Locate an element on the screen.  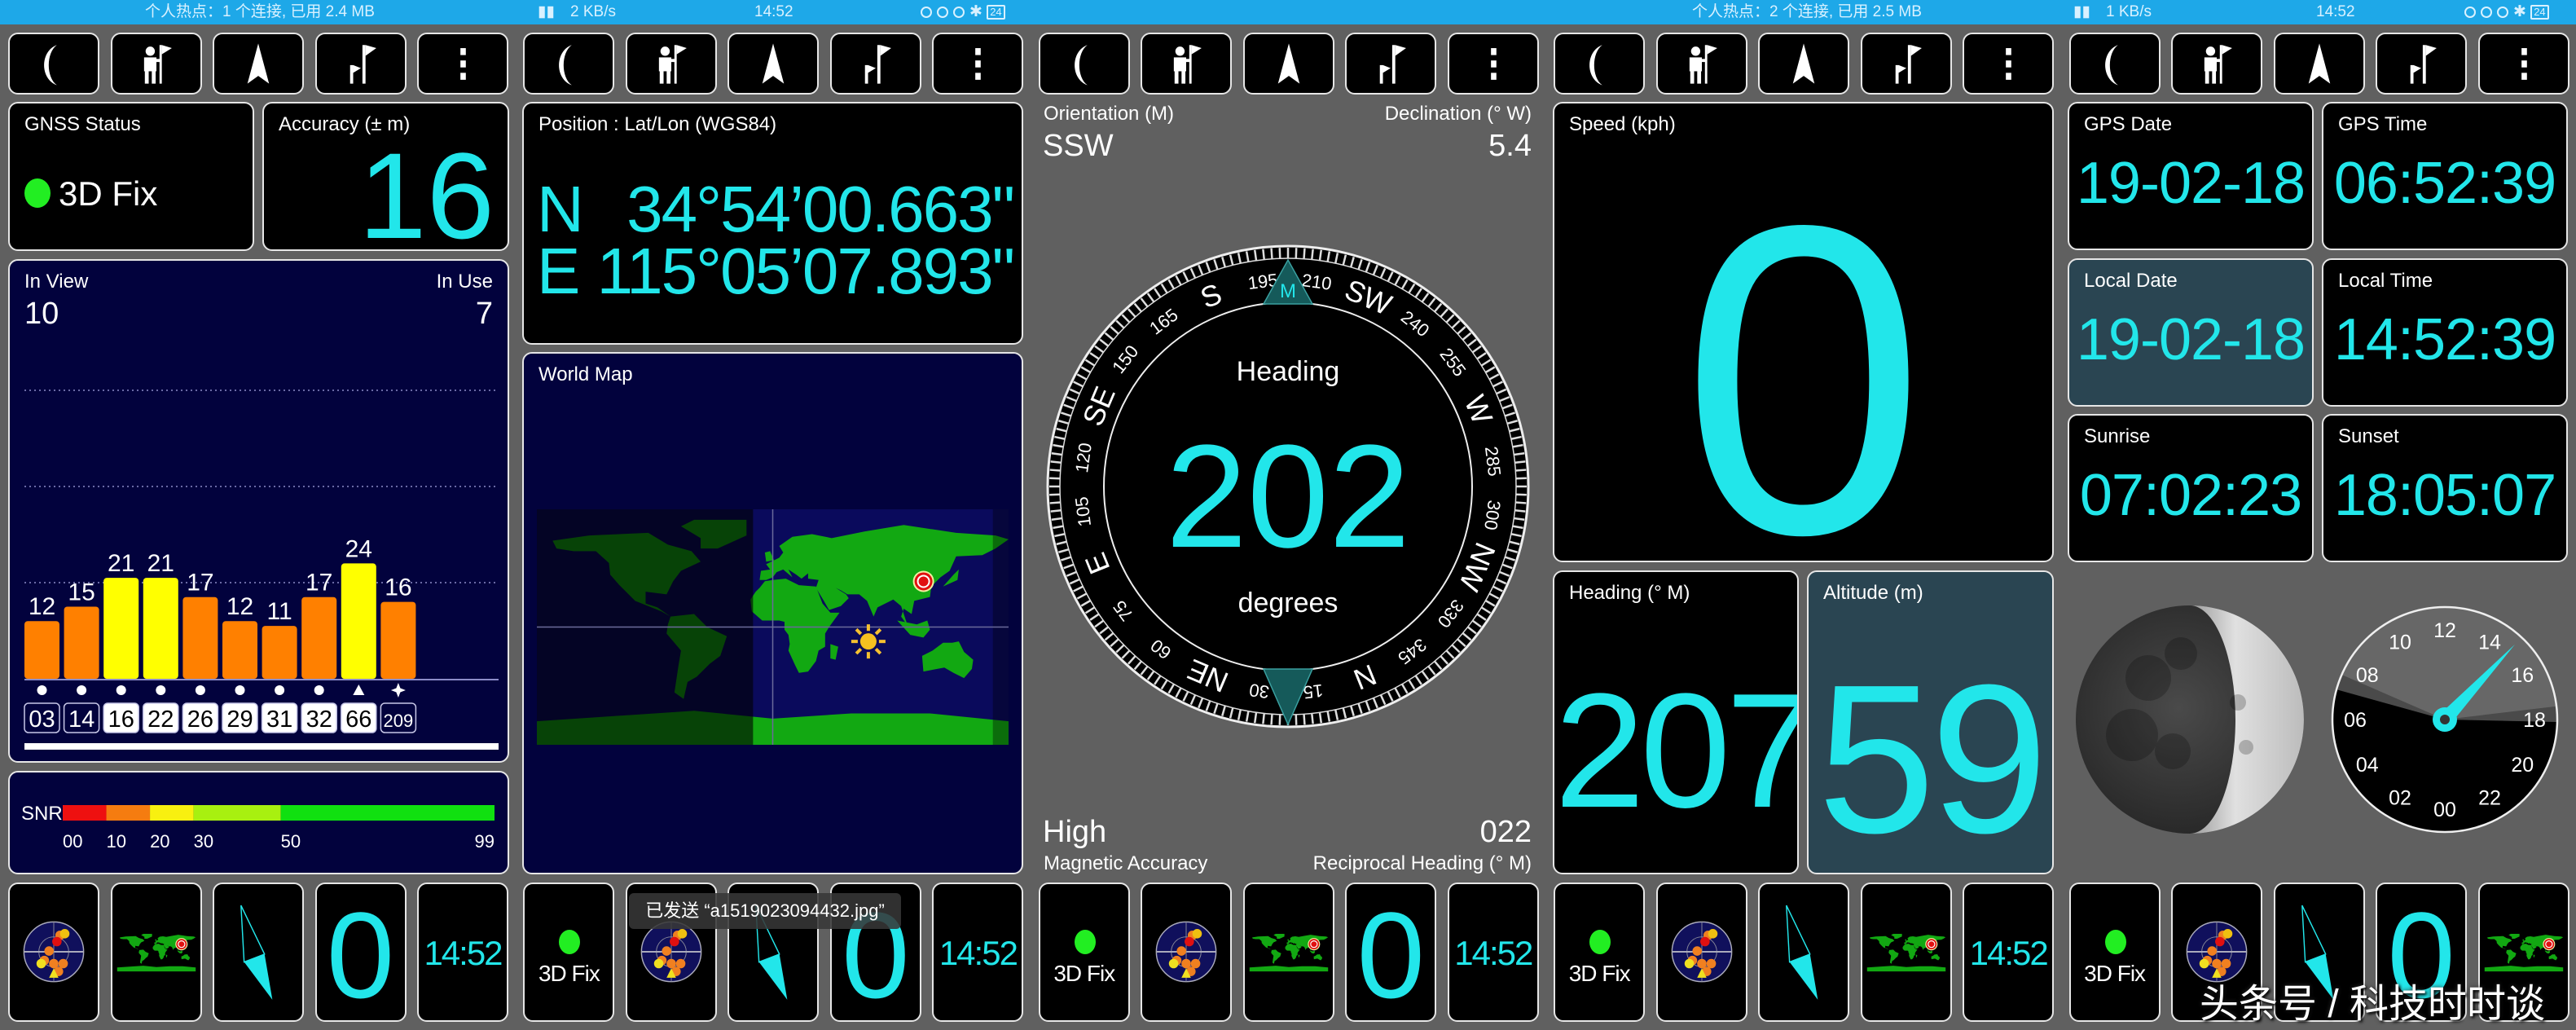
flag-icon is located at coordinates (1393, 65).